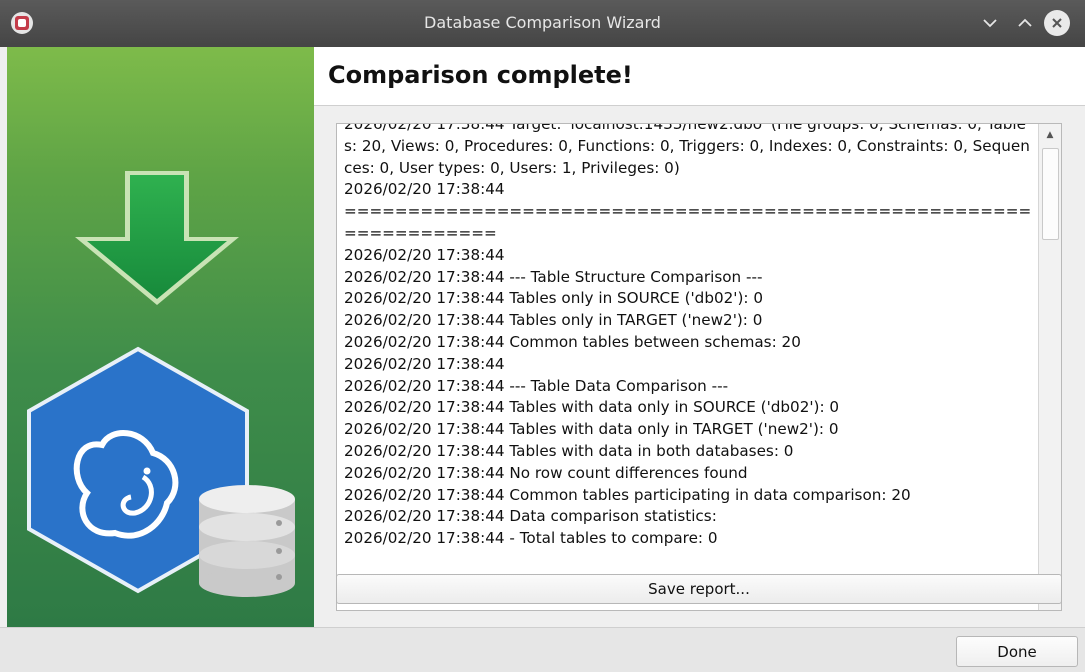  Describe the element at coordinates (247, 541) in the screenshot. I see `database-stack-icon` at that location.